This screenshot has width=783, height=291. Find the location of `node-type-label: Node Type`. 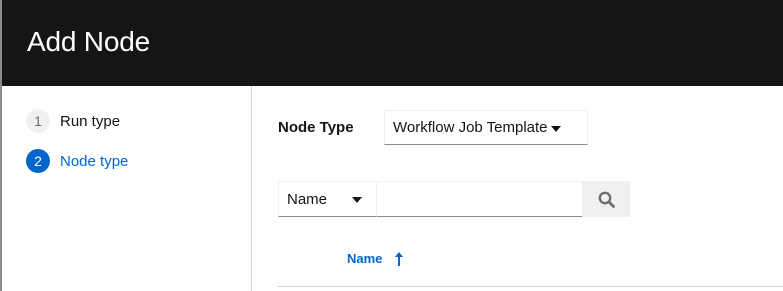

node-type-label: Node Type is located at coordinates (316, 127).